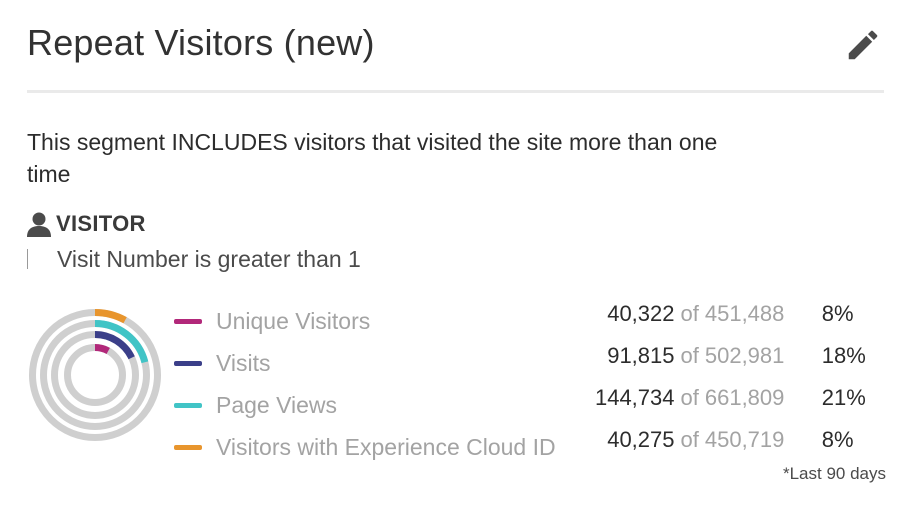  Describe the element at coordinates (201, 42) in the screenshot. I see `segment-title: Repeat Visitors (new)` at that location.